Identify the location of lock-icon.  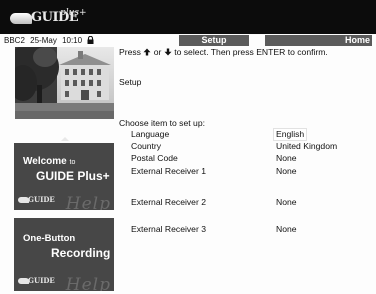
(90, 40).